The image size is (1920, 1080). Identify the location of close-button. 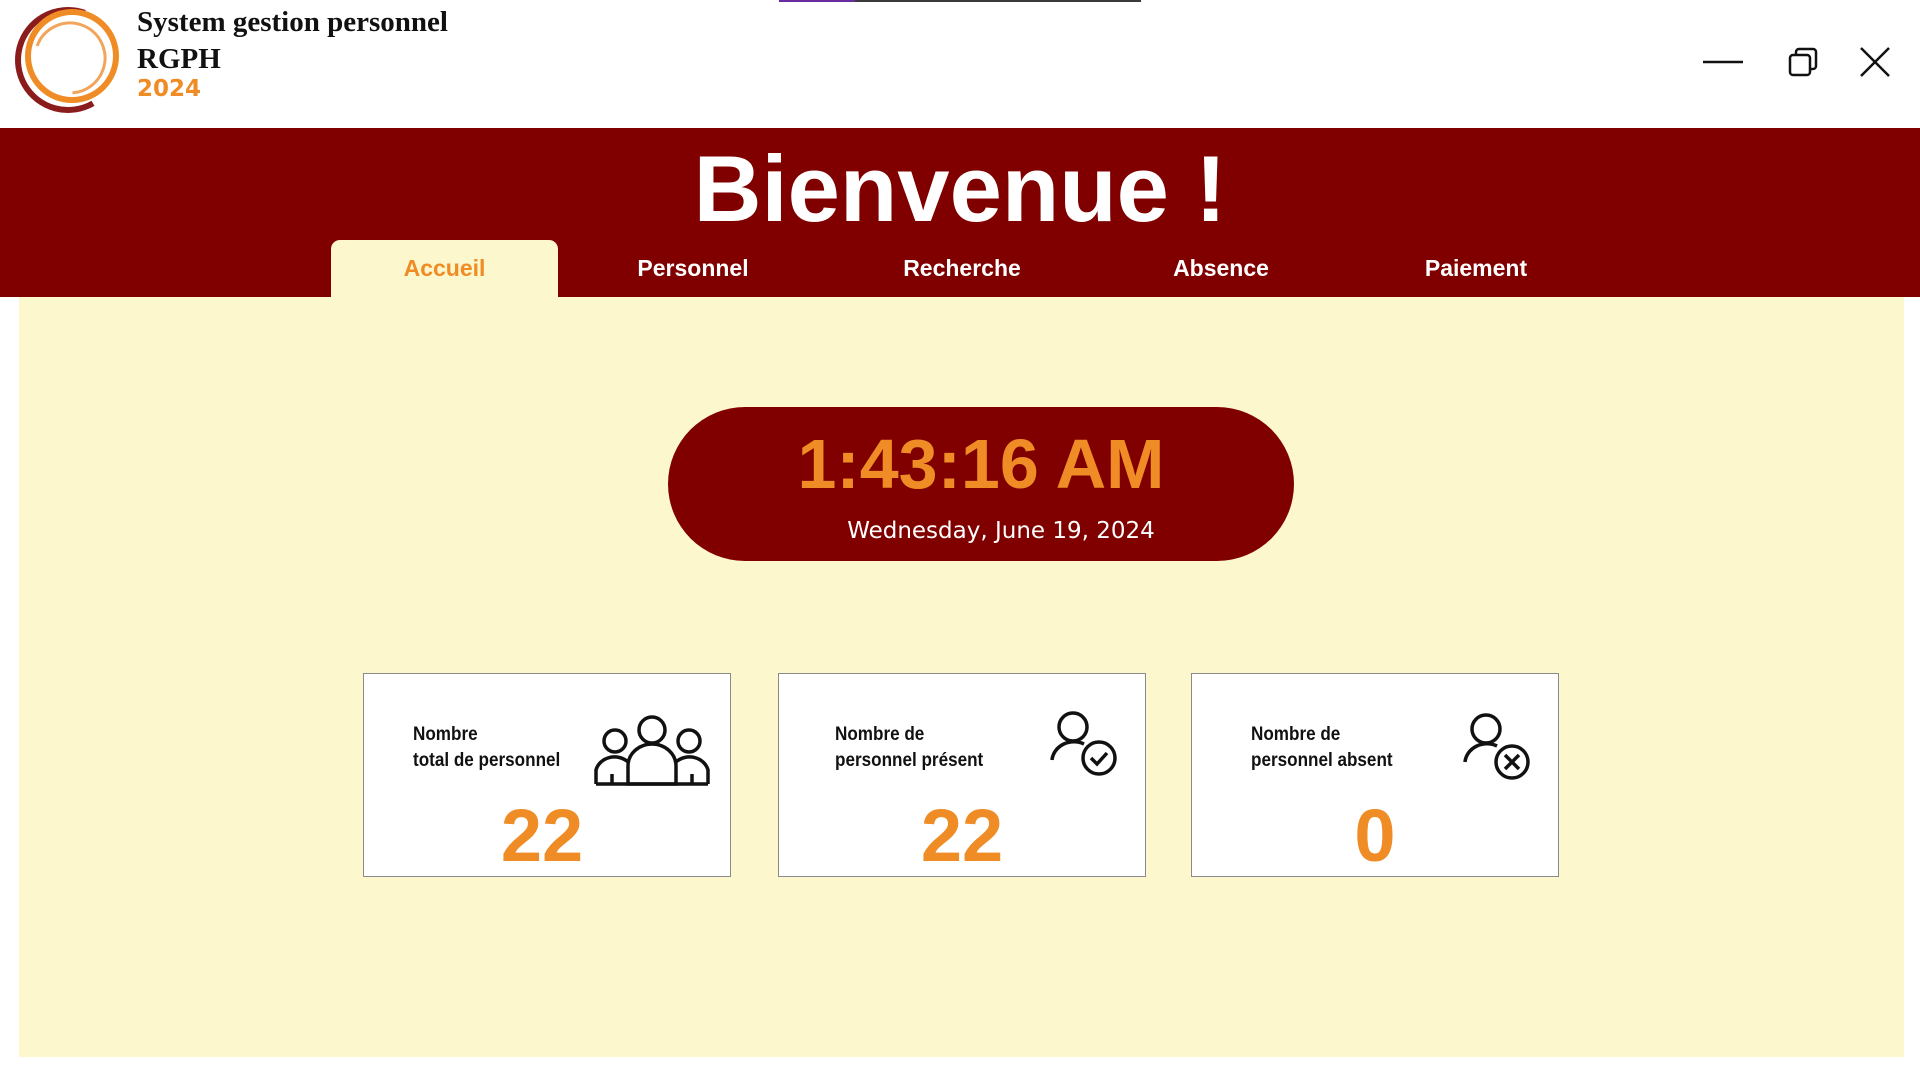
(1875, 62).